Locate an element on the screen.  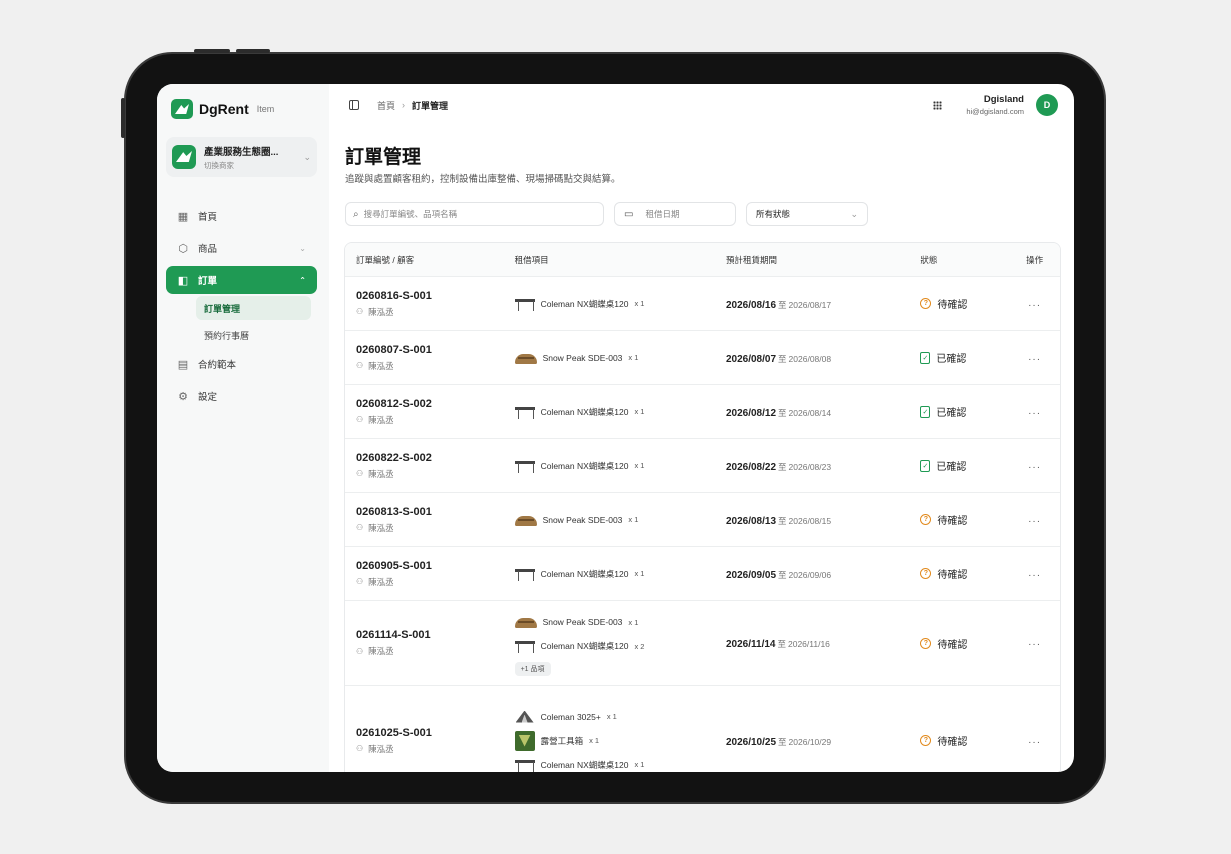
breadcrumb-home: 首頁 is located at coordinates (386, 105).